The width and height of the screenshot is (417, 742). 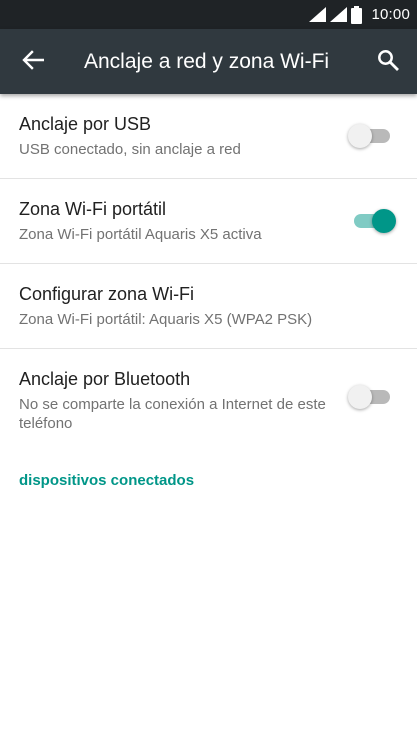 I want to click on status-time: 10:00, so click(x=390, y=14).